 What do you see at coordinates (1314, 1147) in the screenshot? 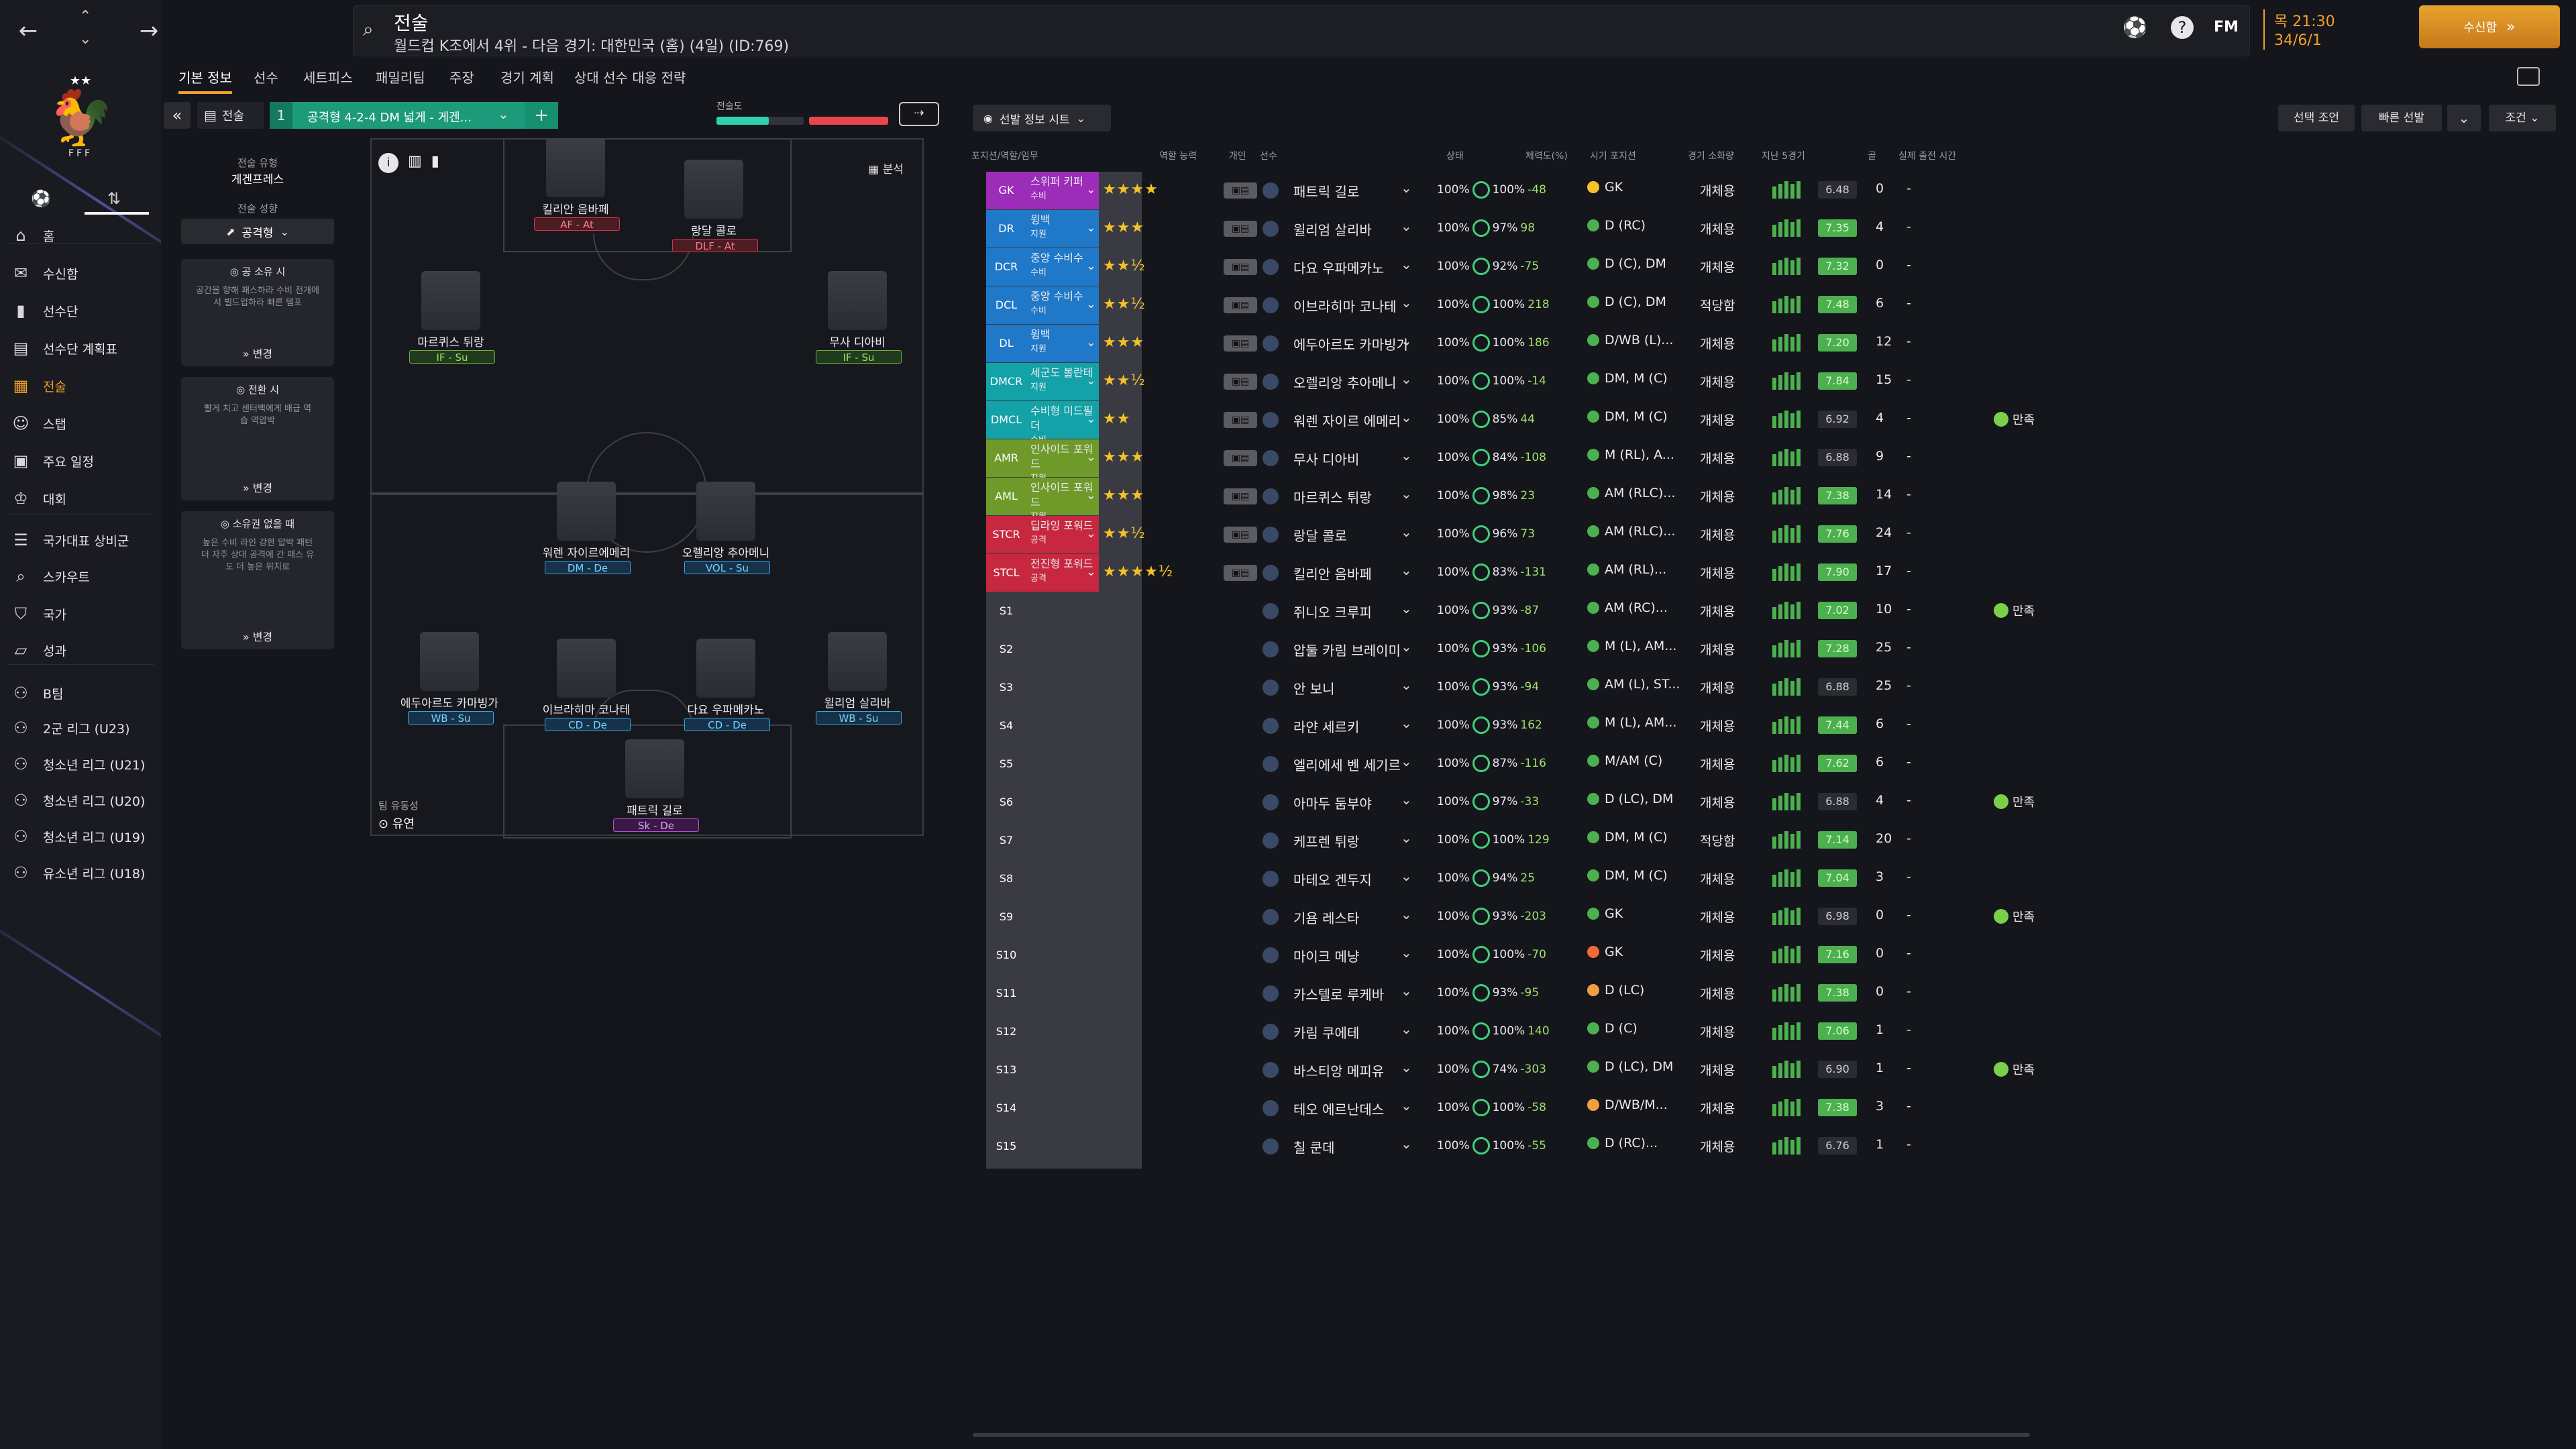
I see `player-name: 칠 쿤데` at bounding box center [1314, 1147].